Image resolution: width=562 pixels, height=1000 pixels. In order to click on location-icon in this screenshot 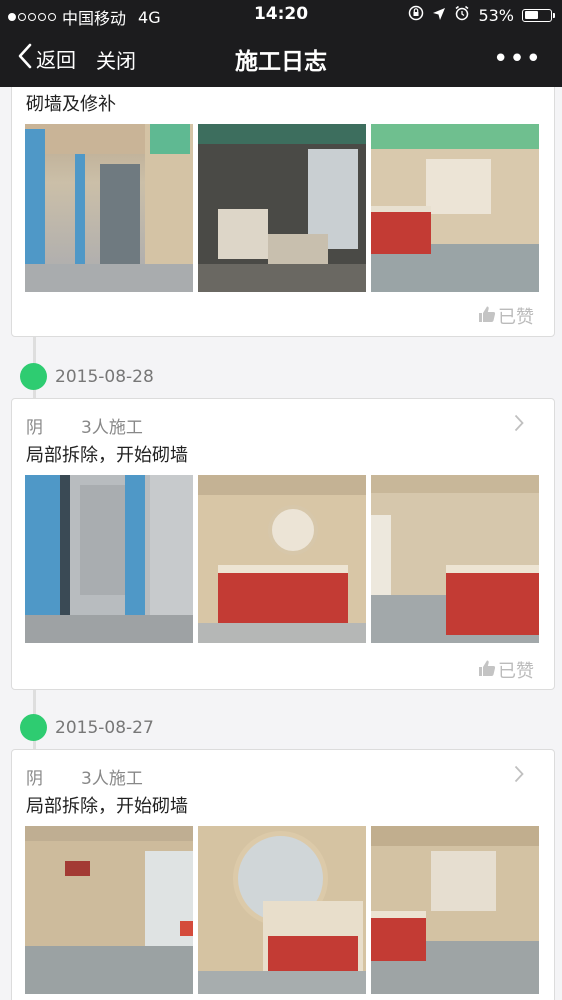, I will do `click(439, 15)`.